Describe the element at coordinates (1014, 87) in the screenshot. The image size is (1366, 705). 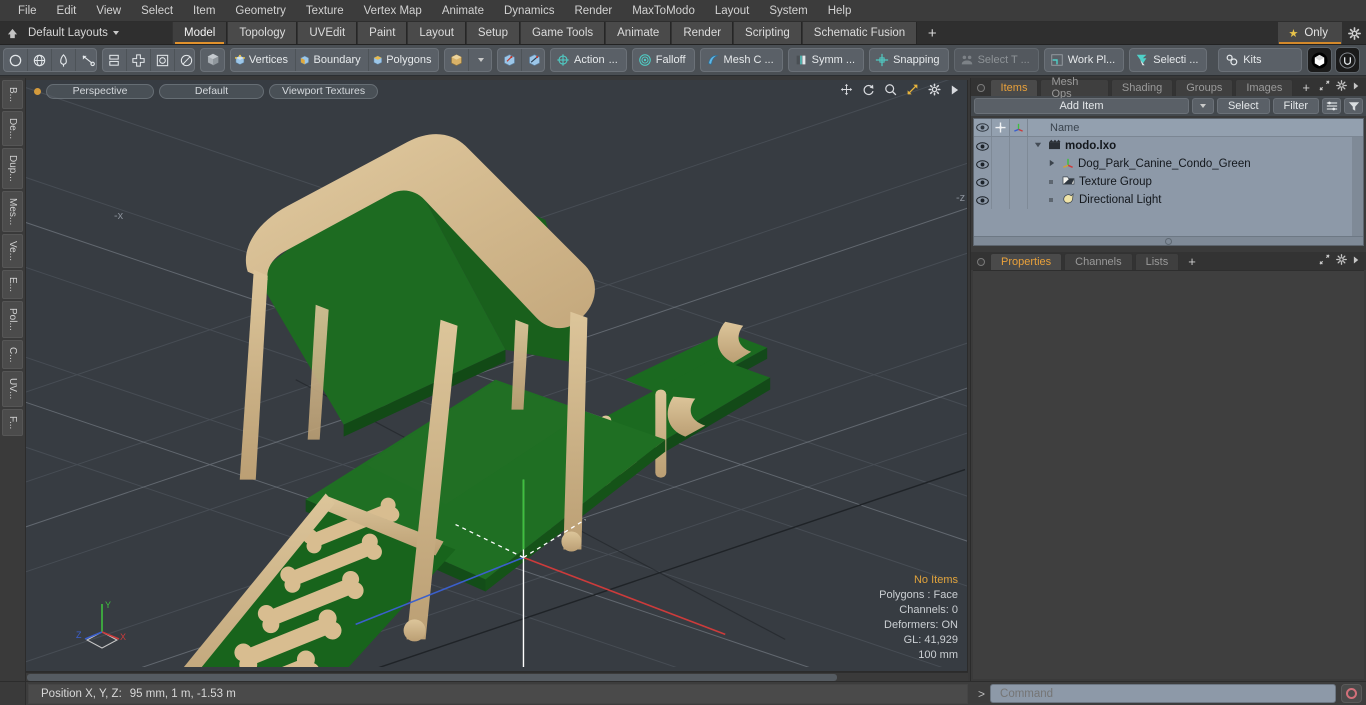
I see `tab-items: Items` at that location.